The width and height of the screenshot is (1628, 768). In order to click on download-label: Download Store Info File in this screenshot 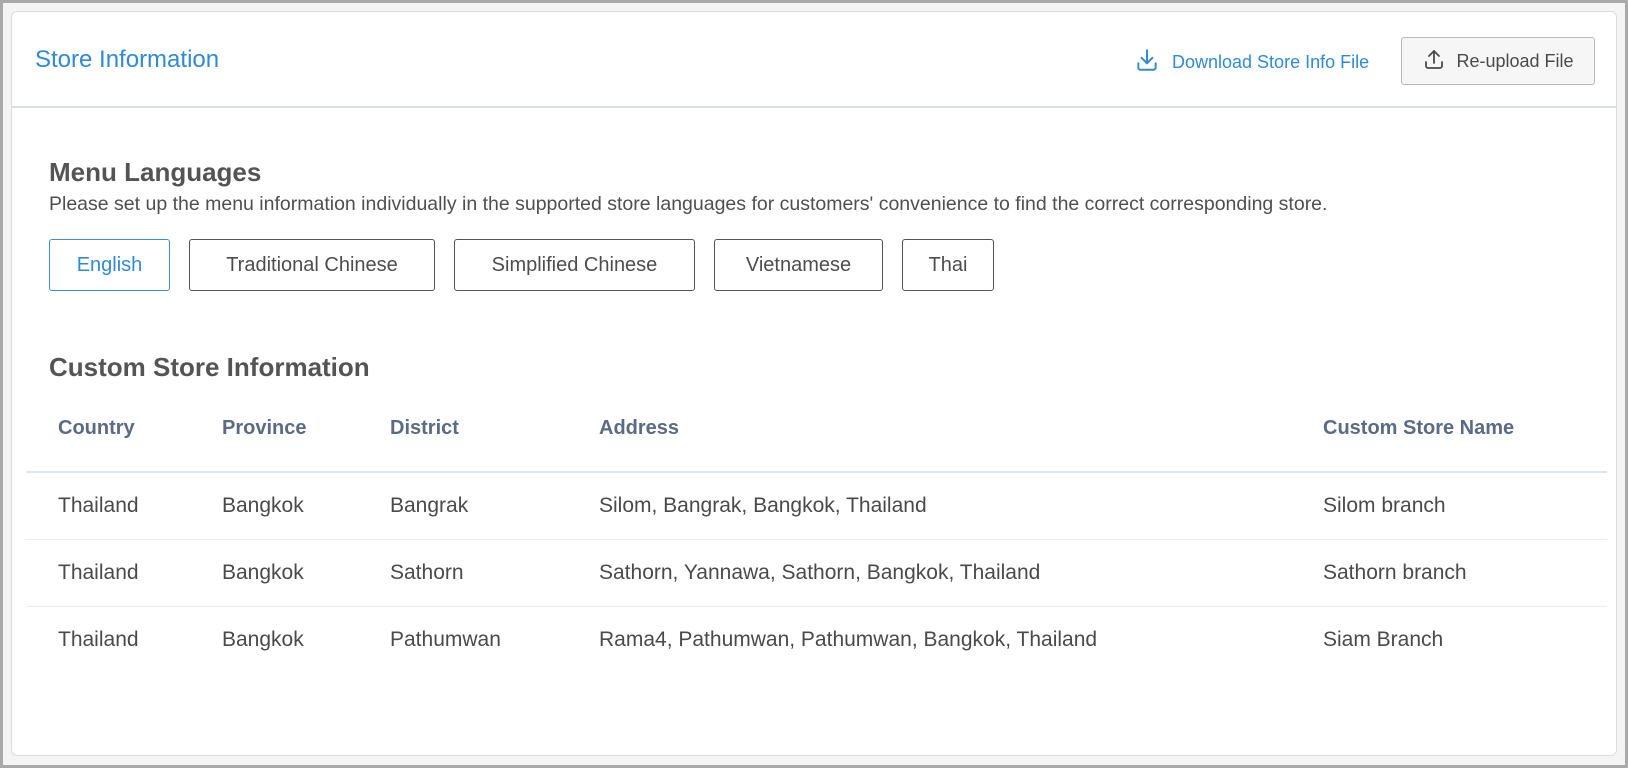, I will do `click(1271, 62)`.